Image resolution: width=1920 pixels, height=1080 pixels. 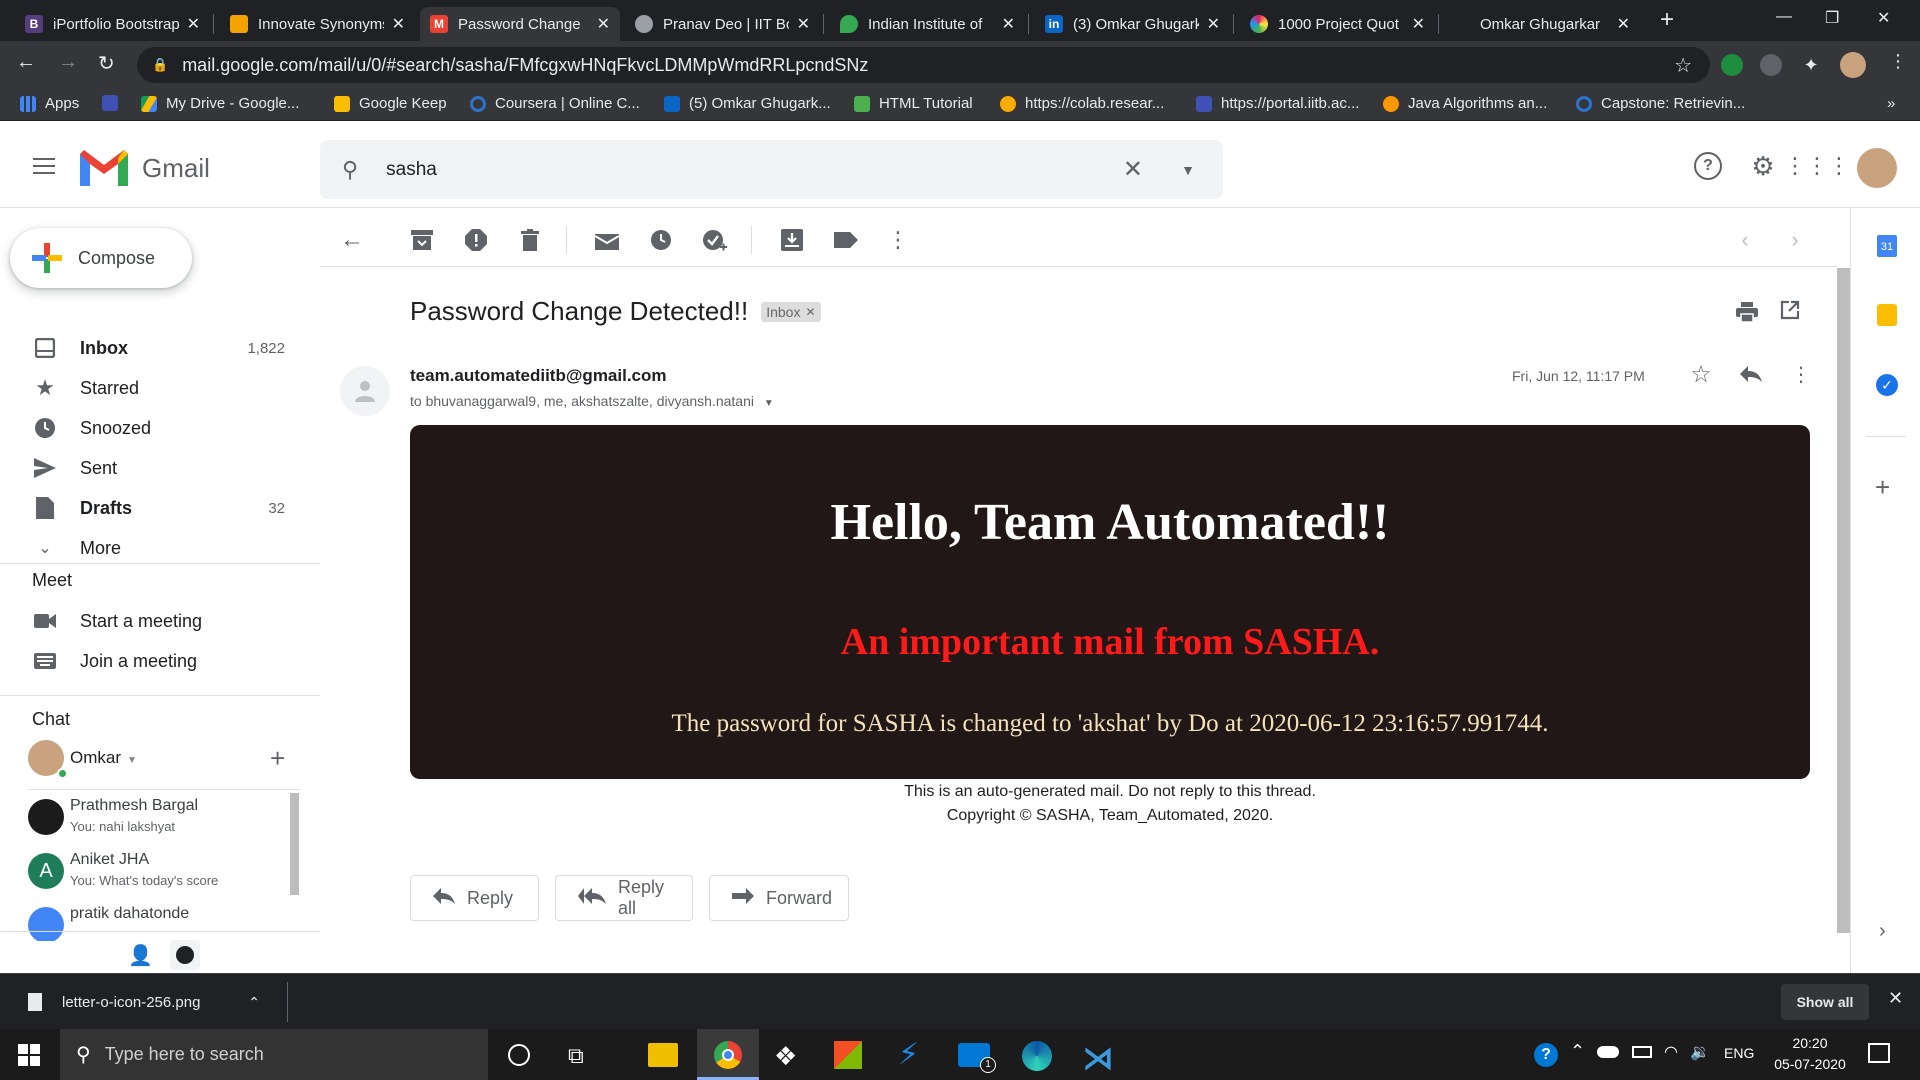 I want to click on cortana-icon, so click(x=519, y=1055).